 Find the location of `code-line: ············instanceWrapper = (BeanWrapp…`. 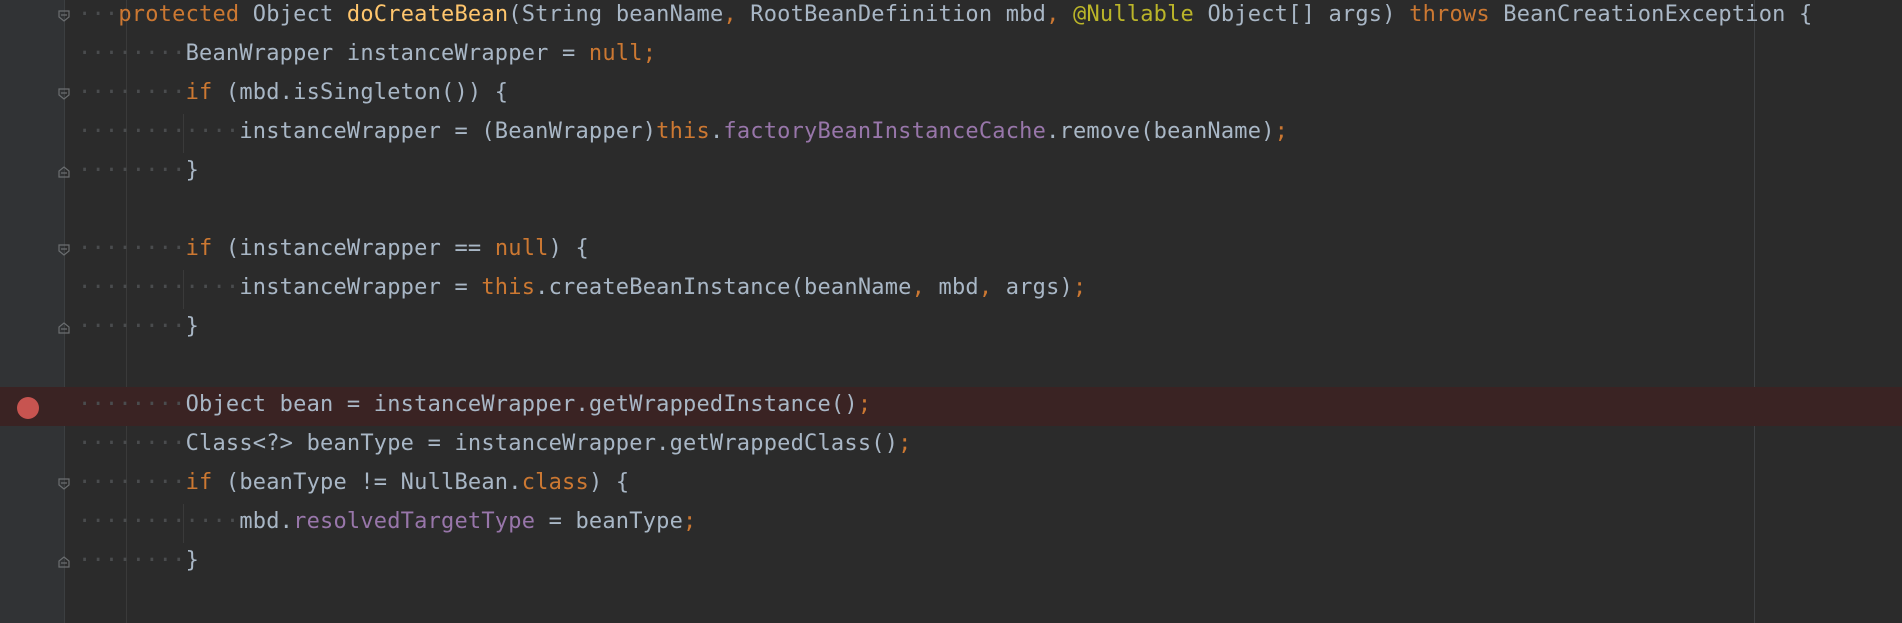

code-line: ············instanceWrapper = (BeanWrapp… is located at coordinates (951, 133).